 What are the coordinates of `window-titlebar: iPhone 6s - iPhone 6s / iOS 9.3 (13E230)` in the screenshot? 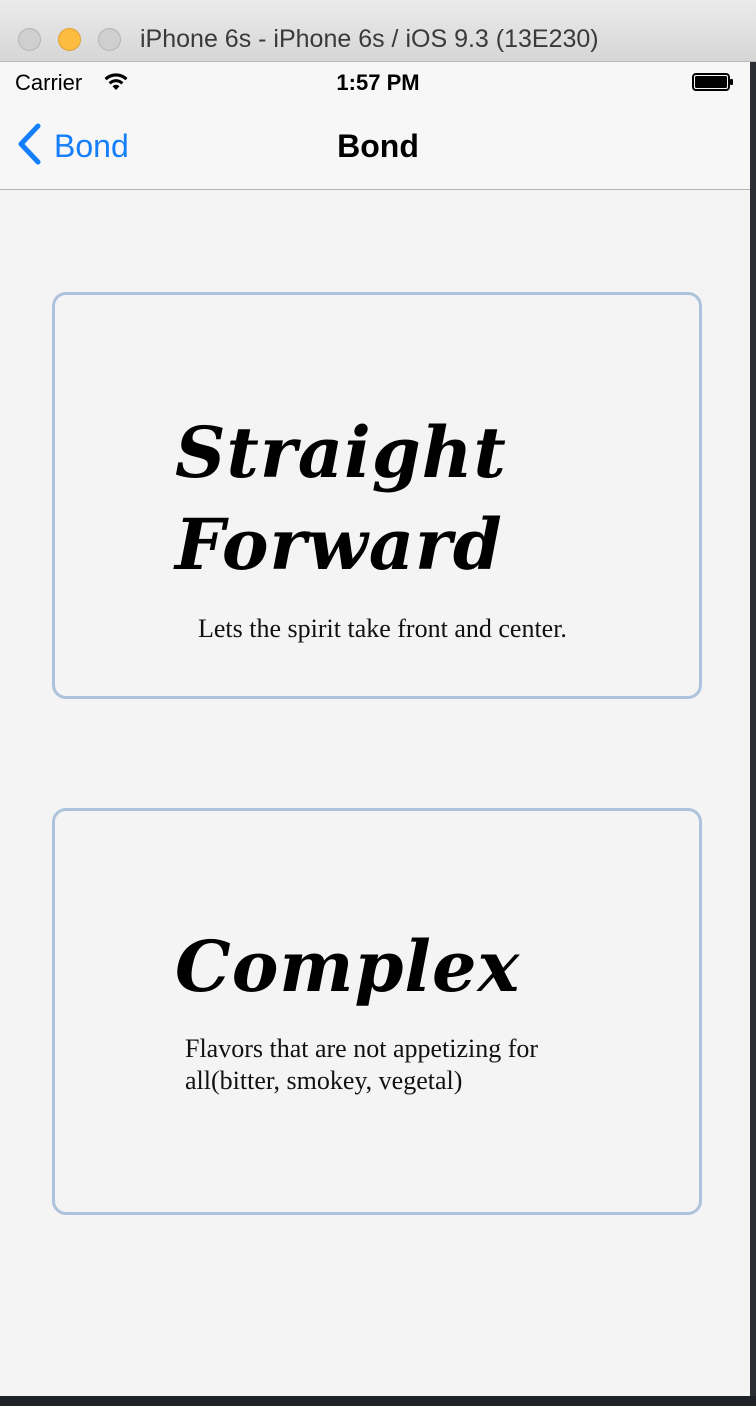 It's located at (378, 31).